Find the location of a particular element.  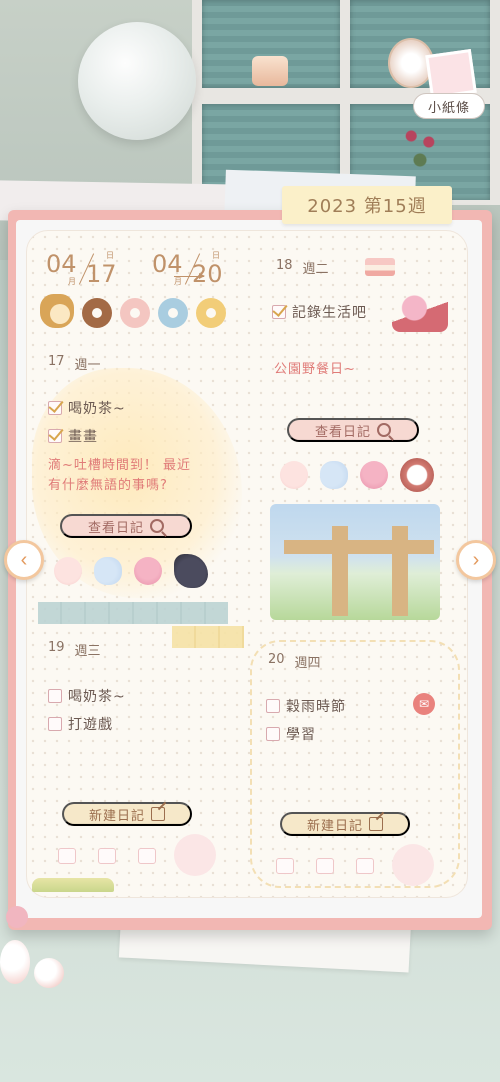

cat-icon is located at coordinates (57, 311).